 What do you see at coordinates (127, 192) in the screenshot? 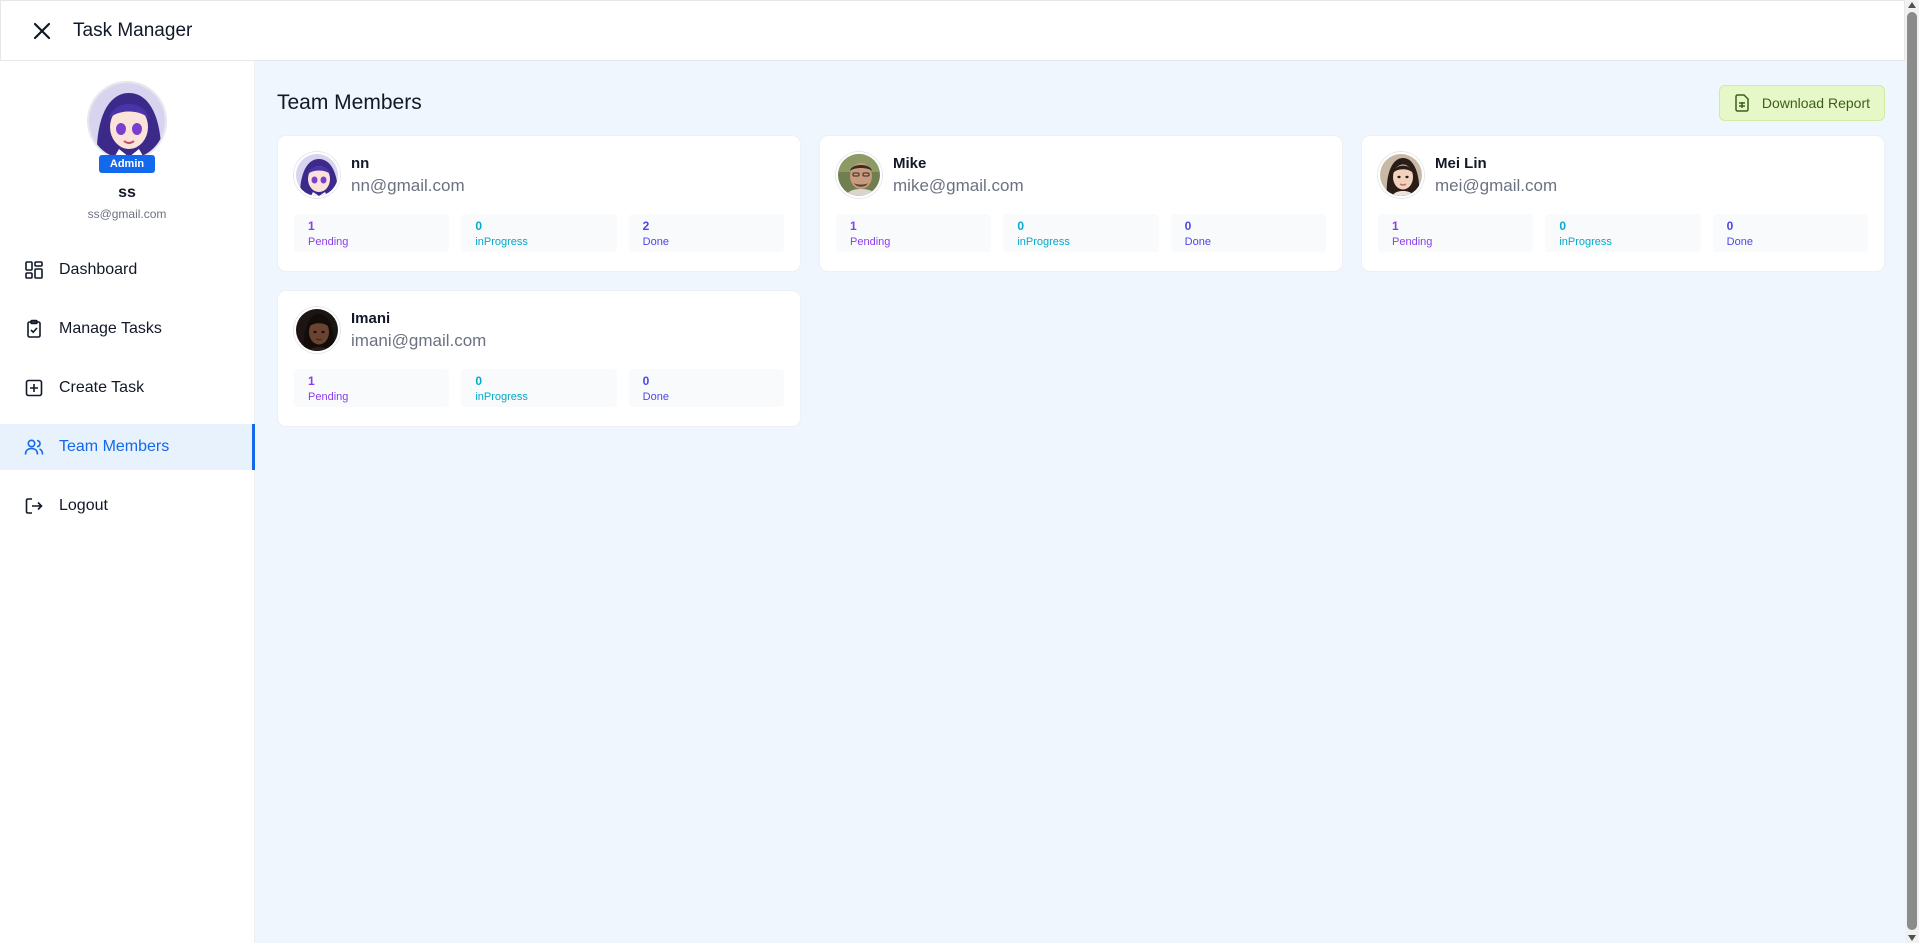
I see `profile-name: ss` at bounding box center [127, 192].